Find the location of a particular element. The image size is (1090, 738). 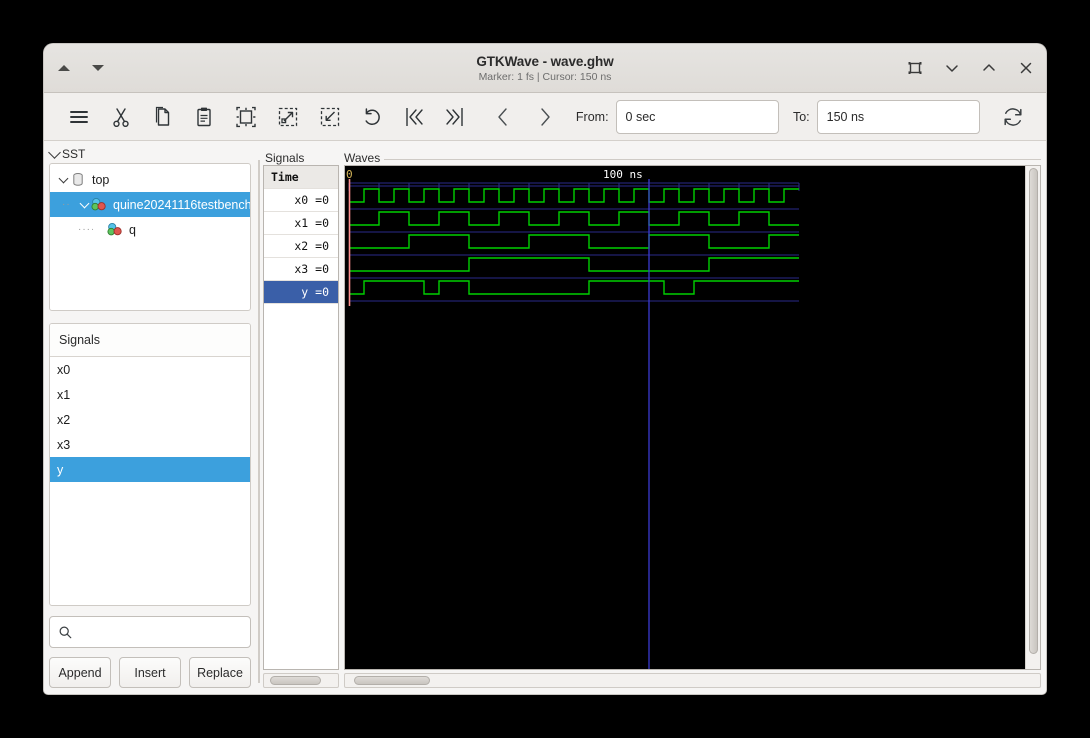

tree-guide-line: ···· is located at coordinates (85, 229).